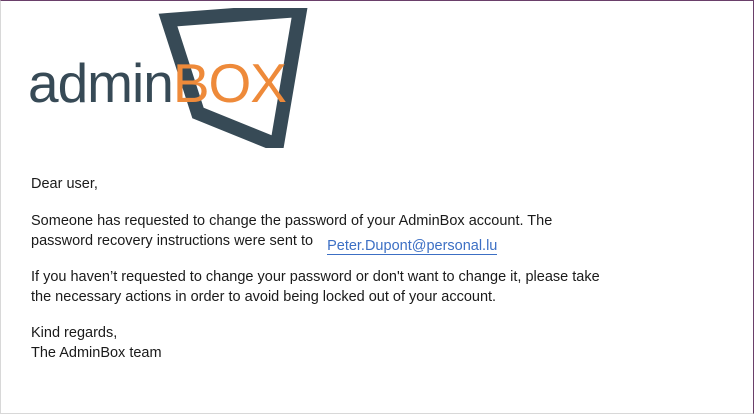 This screenshot has width=754, height=414. I want to click on recovery-email-link: Peter.Dupont@personal.lu, so click(412, 246).